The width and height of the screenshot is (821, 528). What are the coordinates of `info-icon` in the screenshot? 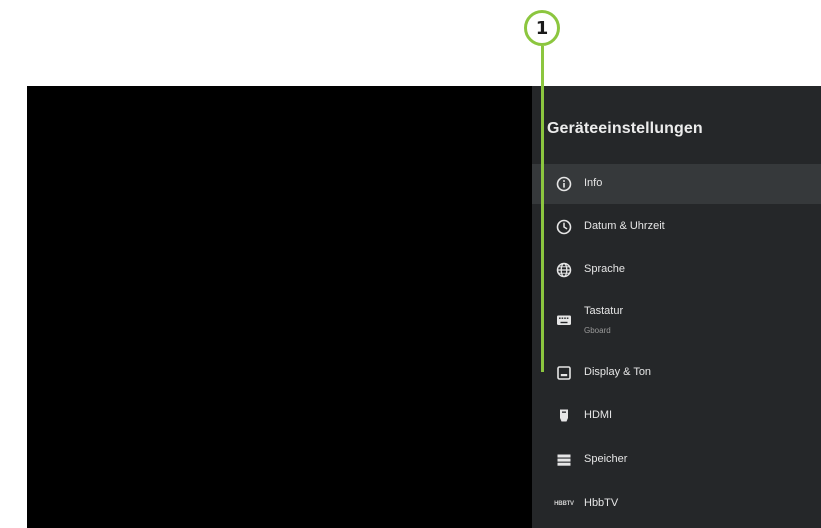 It's located at (564, 184).